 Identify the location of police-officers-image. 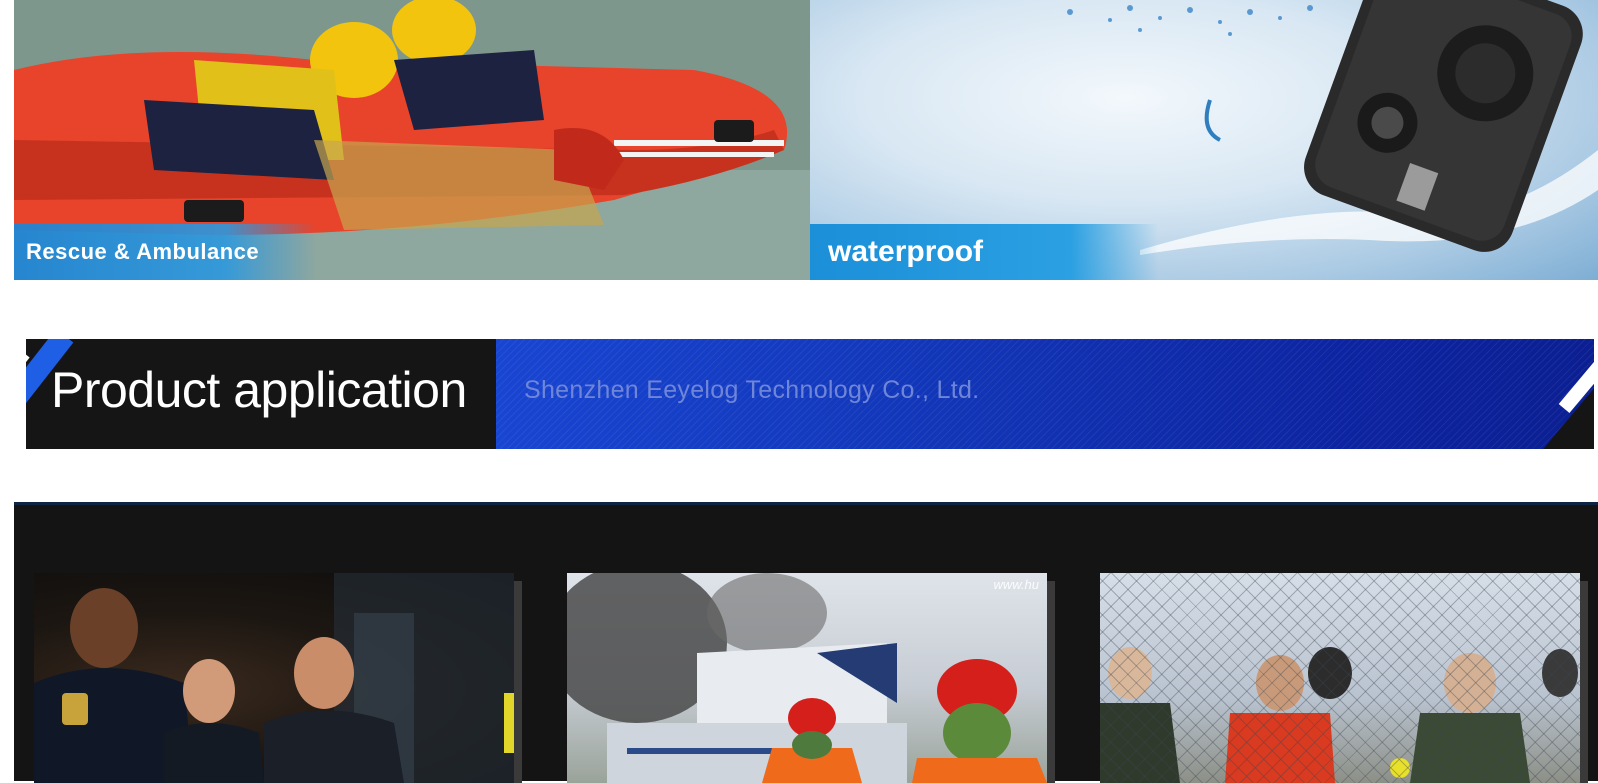
(274, 678).